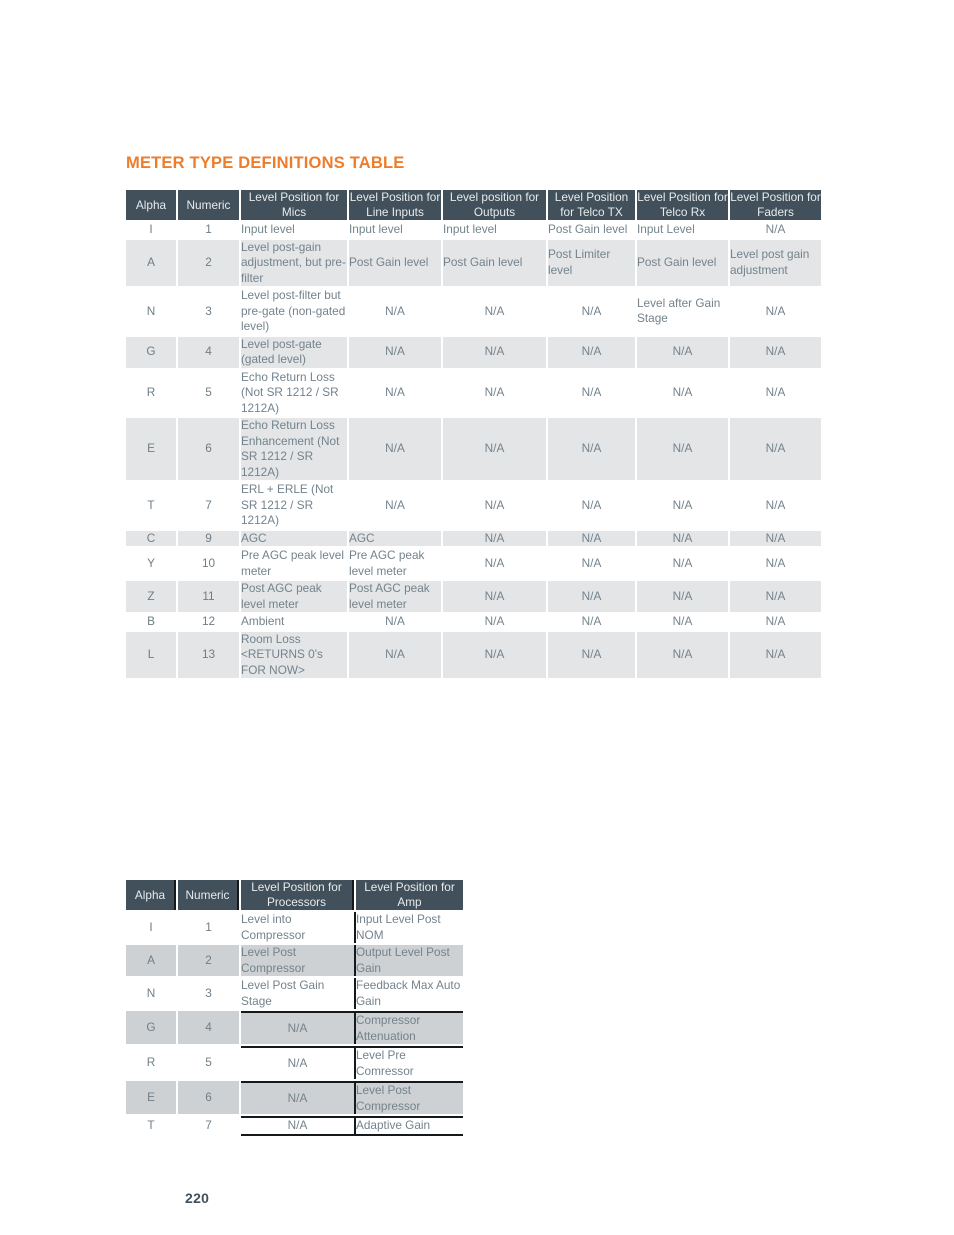 This screenshot has height=1235, width=954. What do you see at coordinates (775, 262) in the screenshot?
I see `table1-cell-faders: Level post gain adjustment` at bounding box center [775, 262].